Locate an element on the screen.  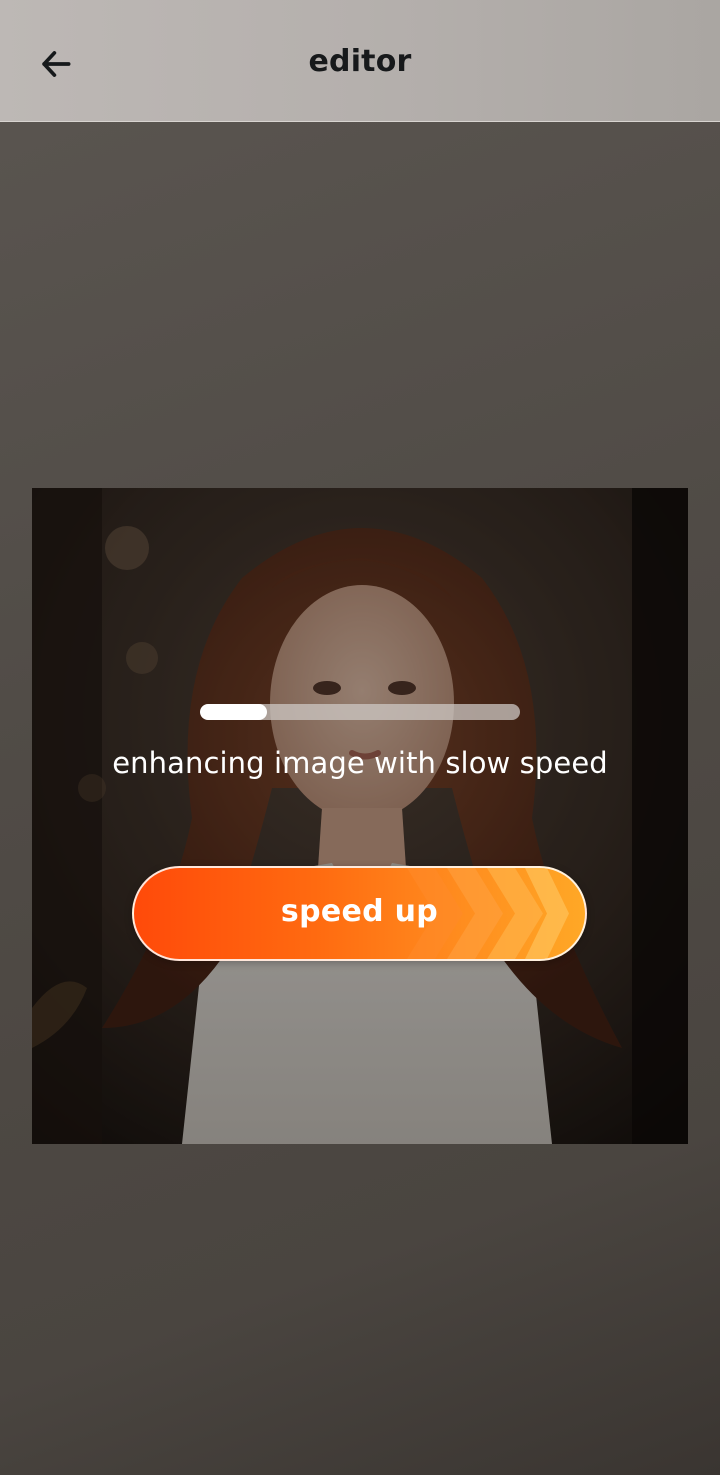
top-app-bar: editor is located at coordinates (360, 61).